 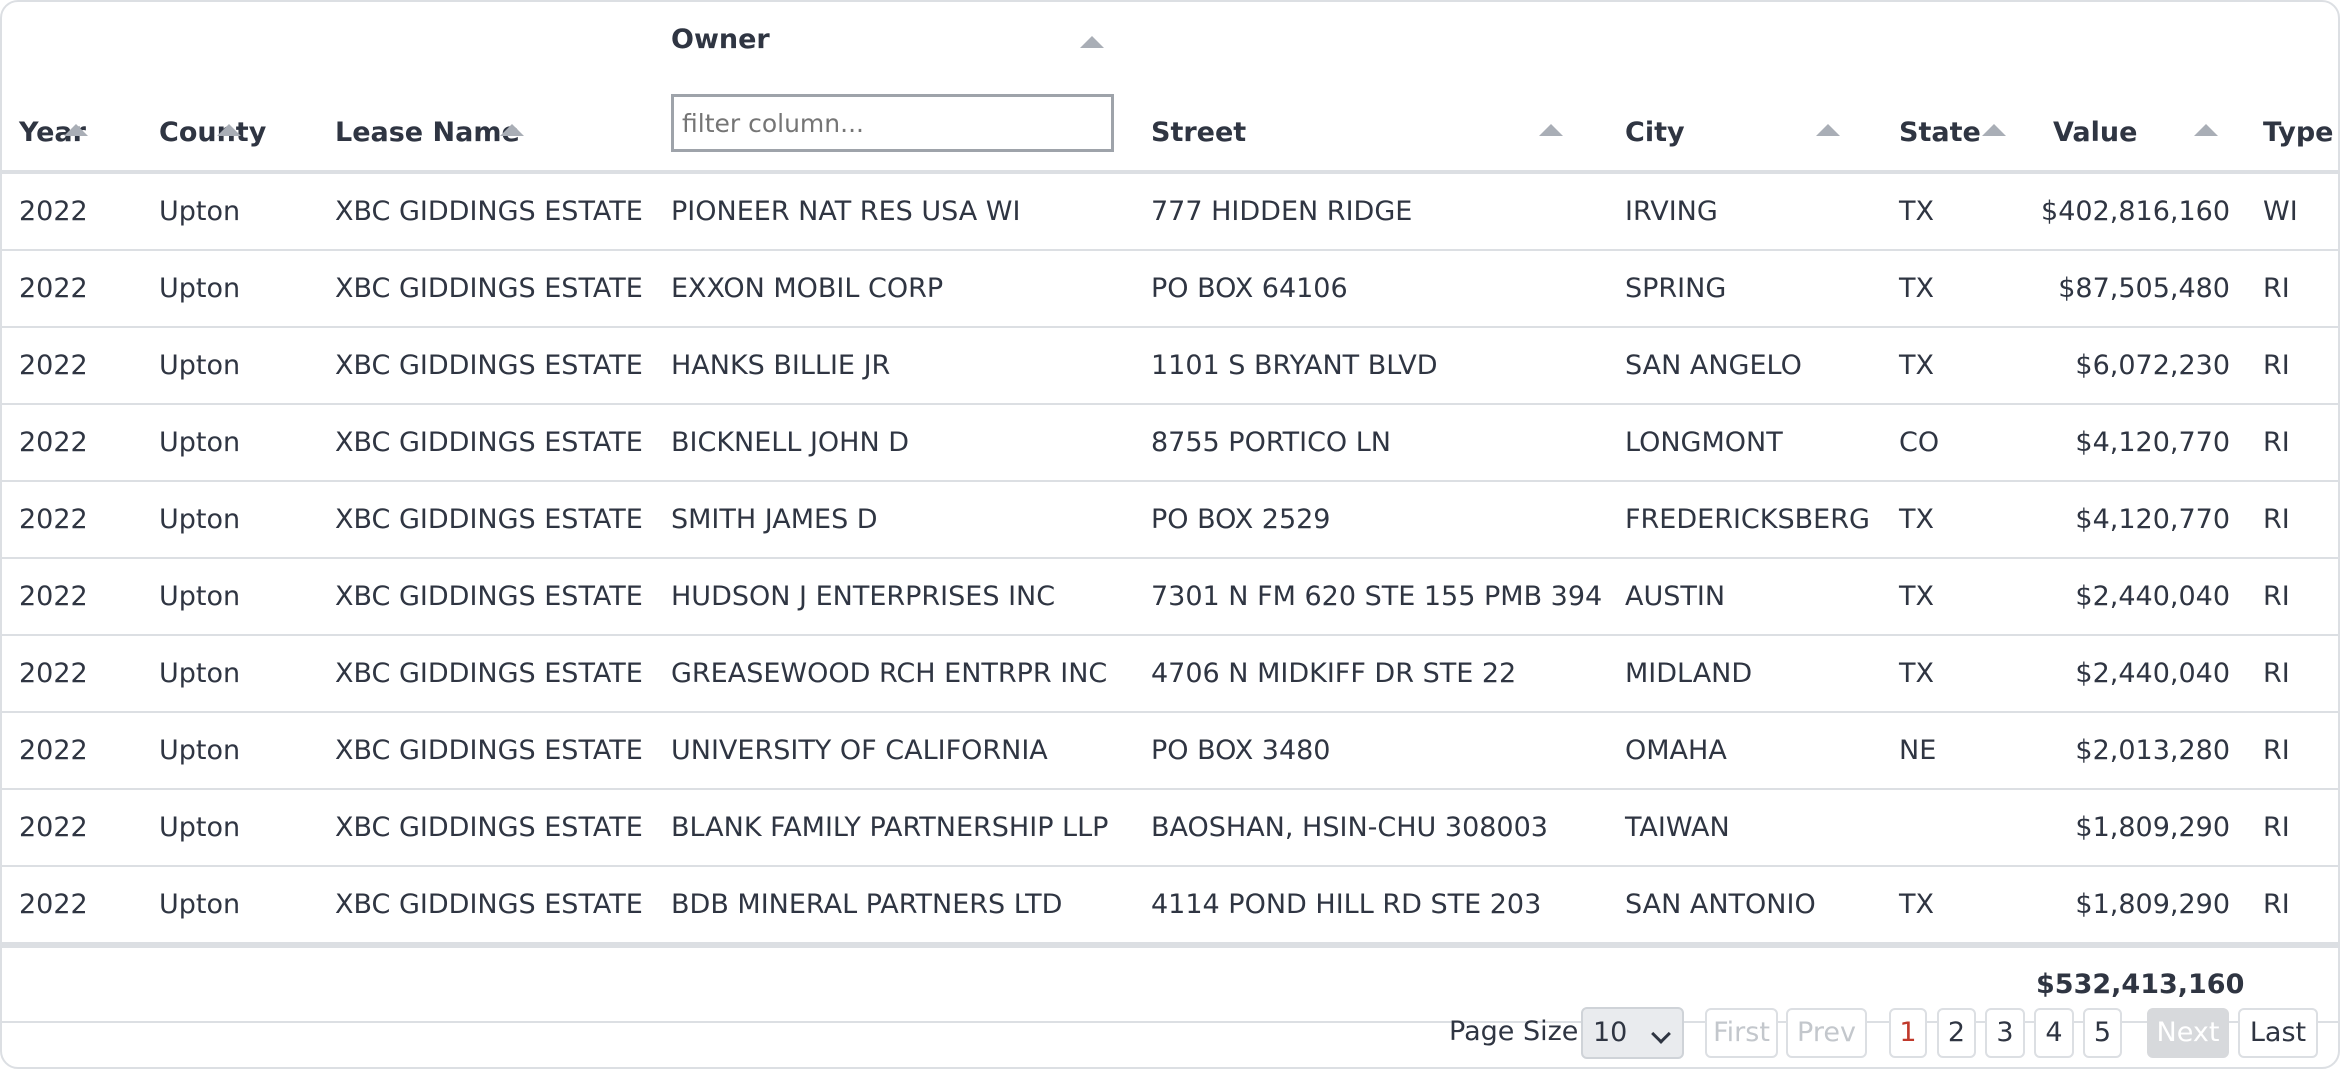 What do you see at coordinates (2292, 211) in the screenshot?
I see `cell-type: WI` at bounding box center [2292, 211].